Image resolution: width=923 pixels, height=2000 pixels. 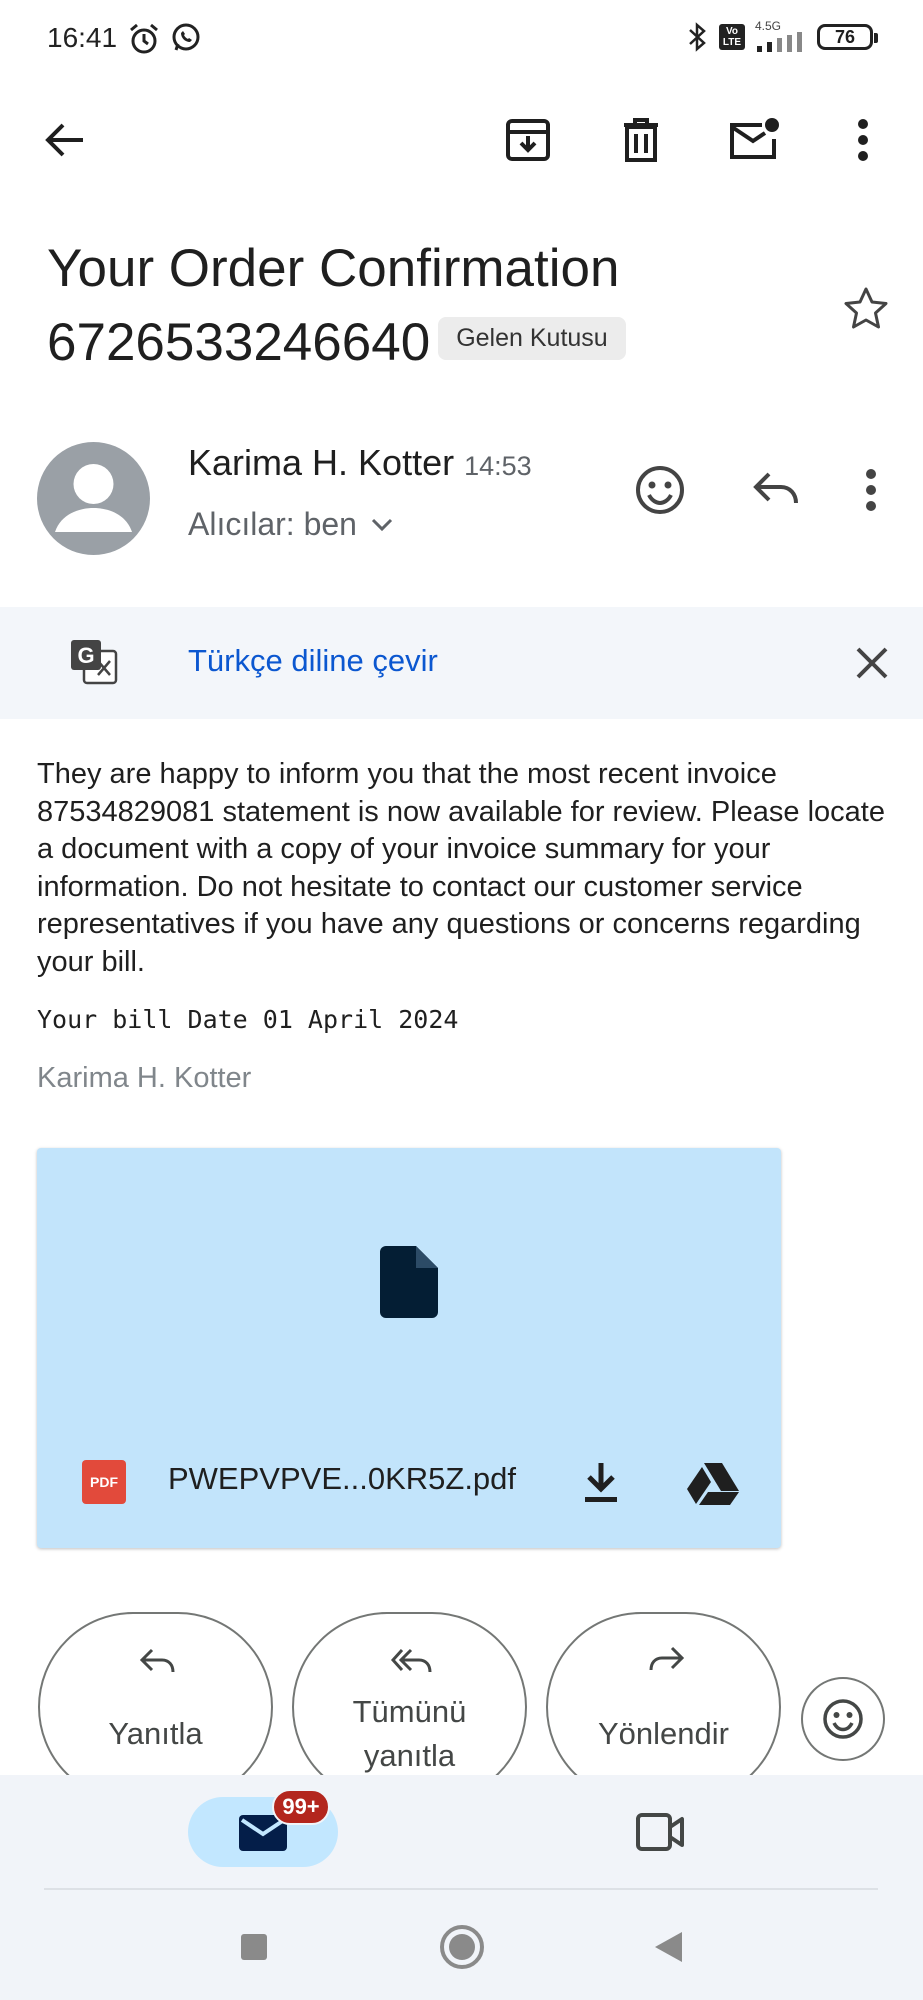 I want to click on message-more-icon, so click(x=871, y=490).